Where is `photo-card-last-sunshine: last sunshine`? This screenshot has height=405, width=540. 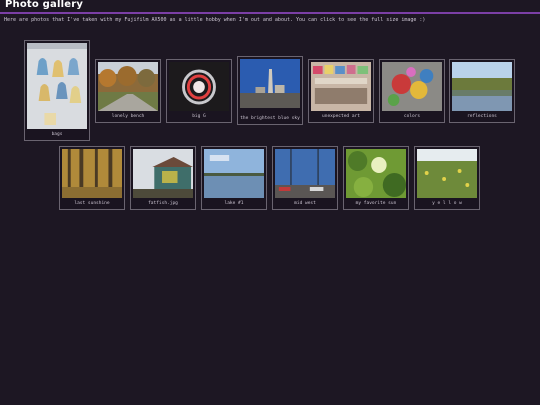
photo-card-last-sunshine: last sunshine is located at coordinates (92, 178).